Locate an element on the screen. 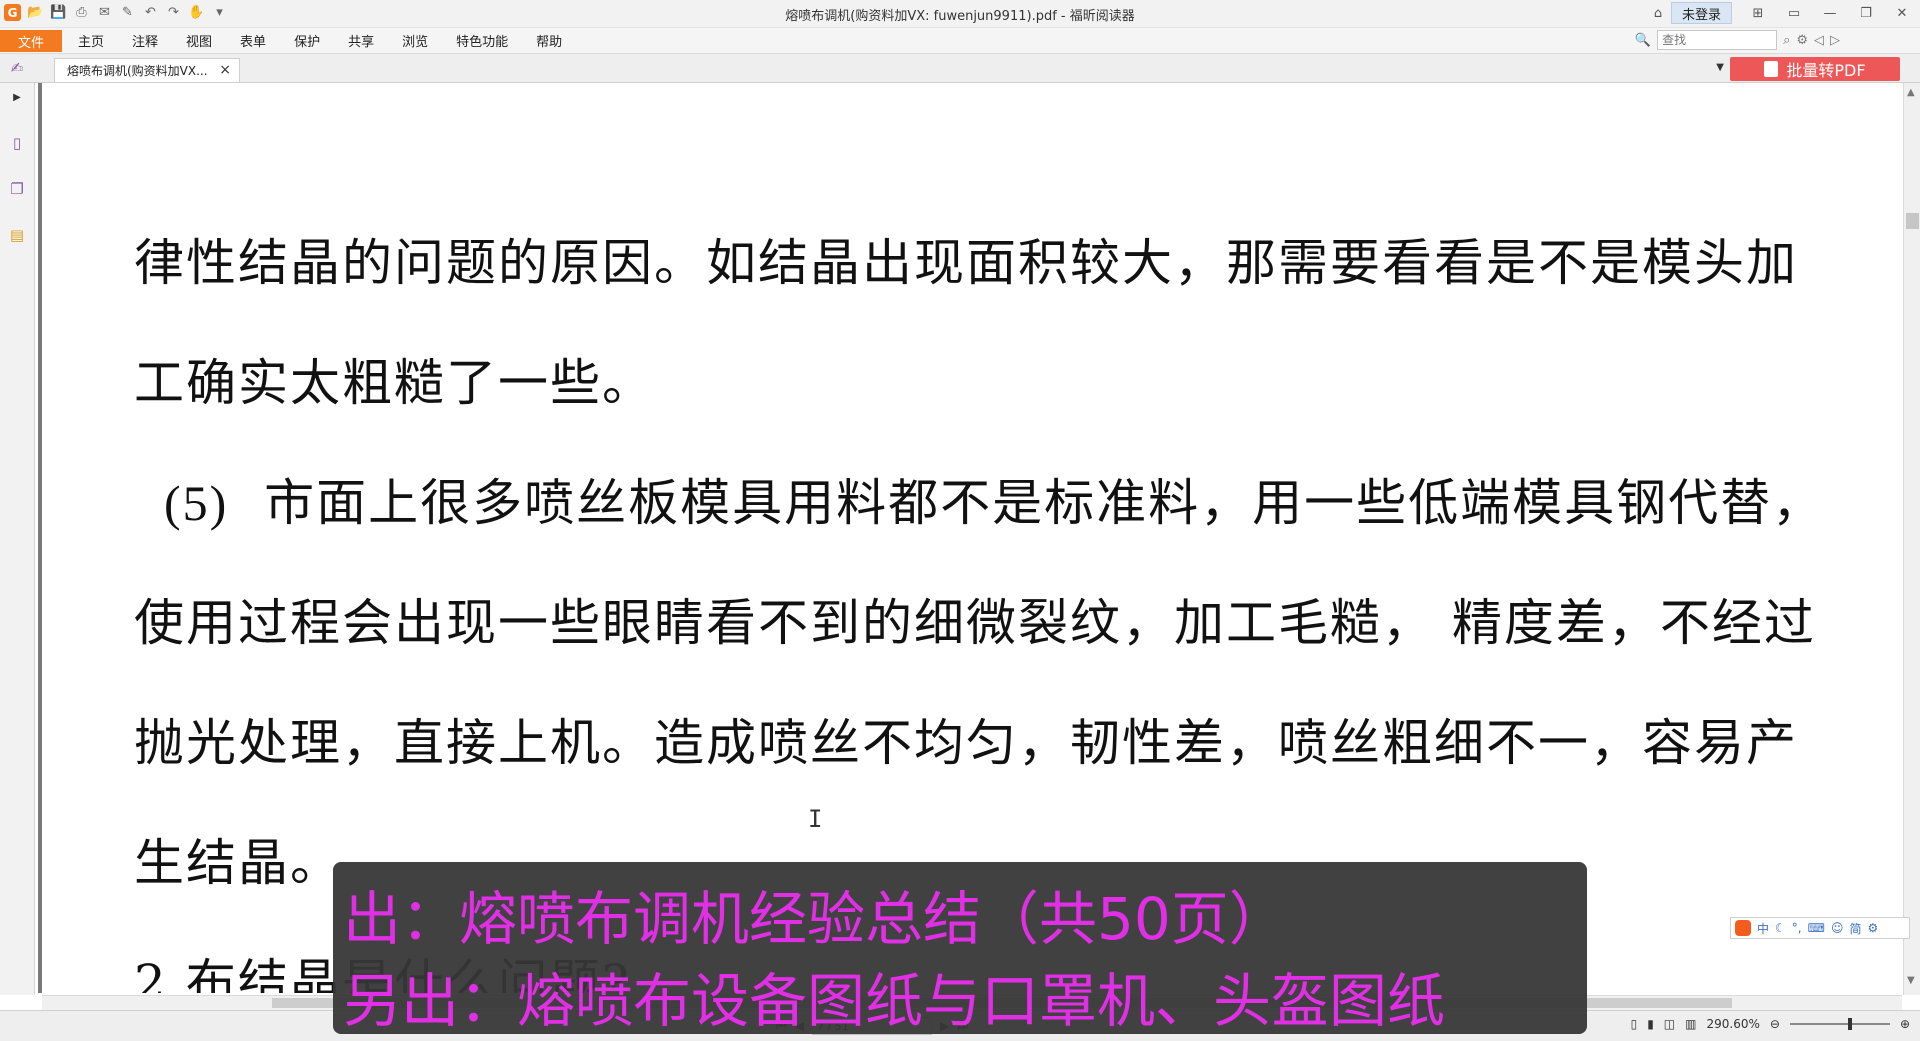  scroll-up-icon: ▲ is located at coordinates (1911, 92).